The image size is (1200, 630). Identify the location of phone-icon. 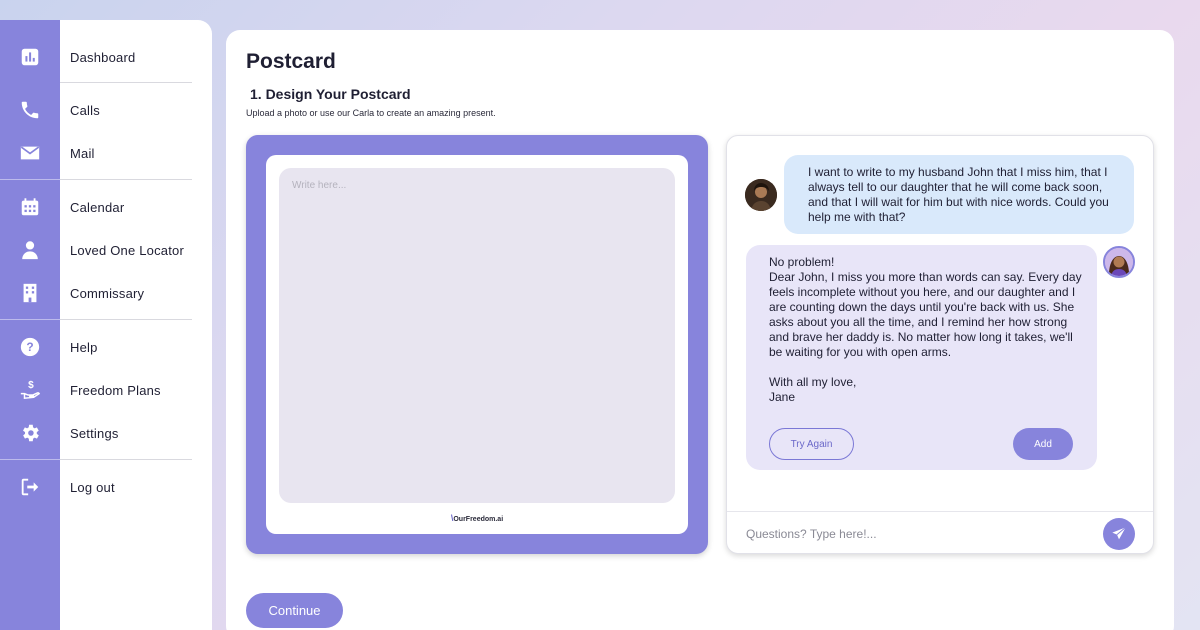
(30, 110).